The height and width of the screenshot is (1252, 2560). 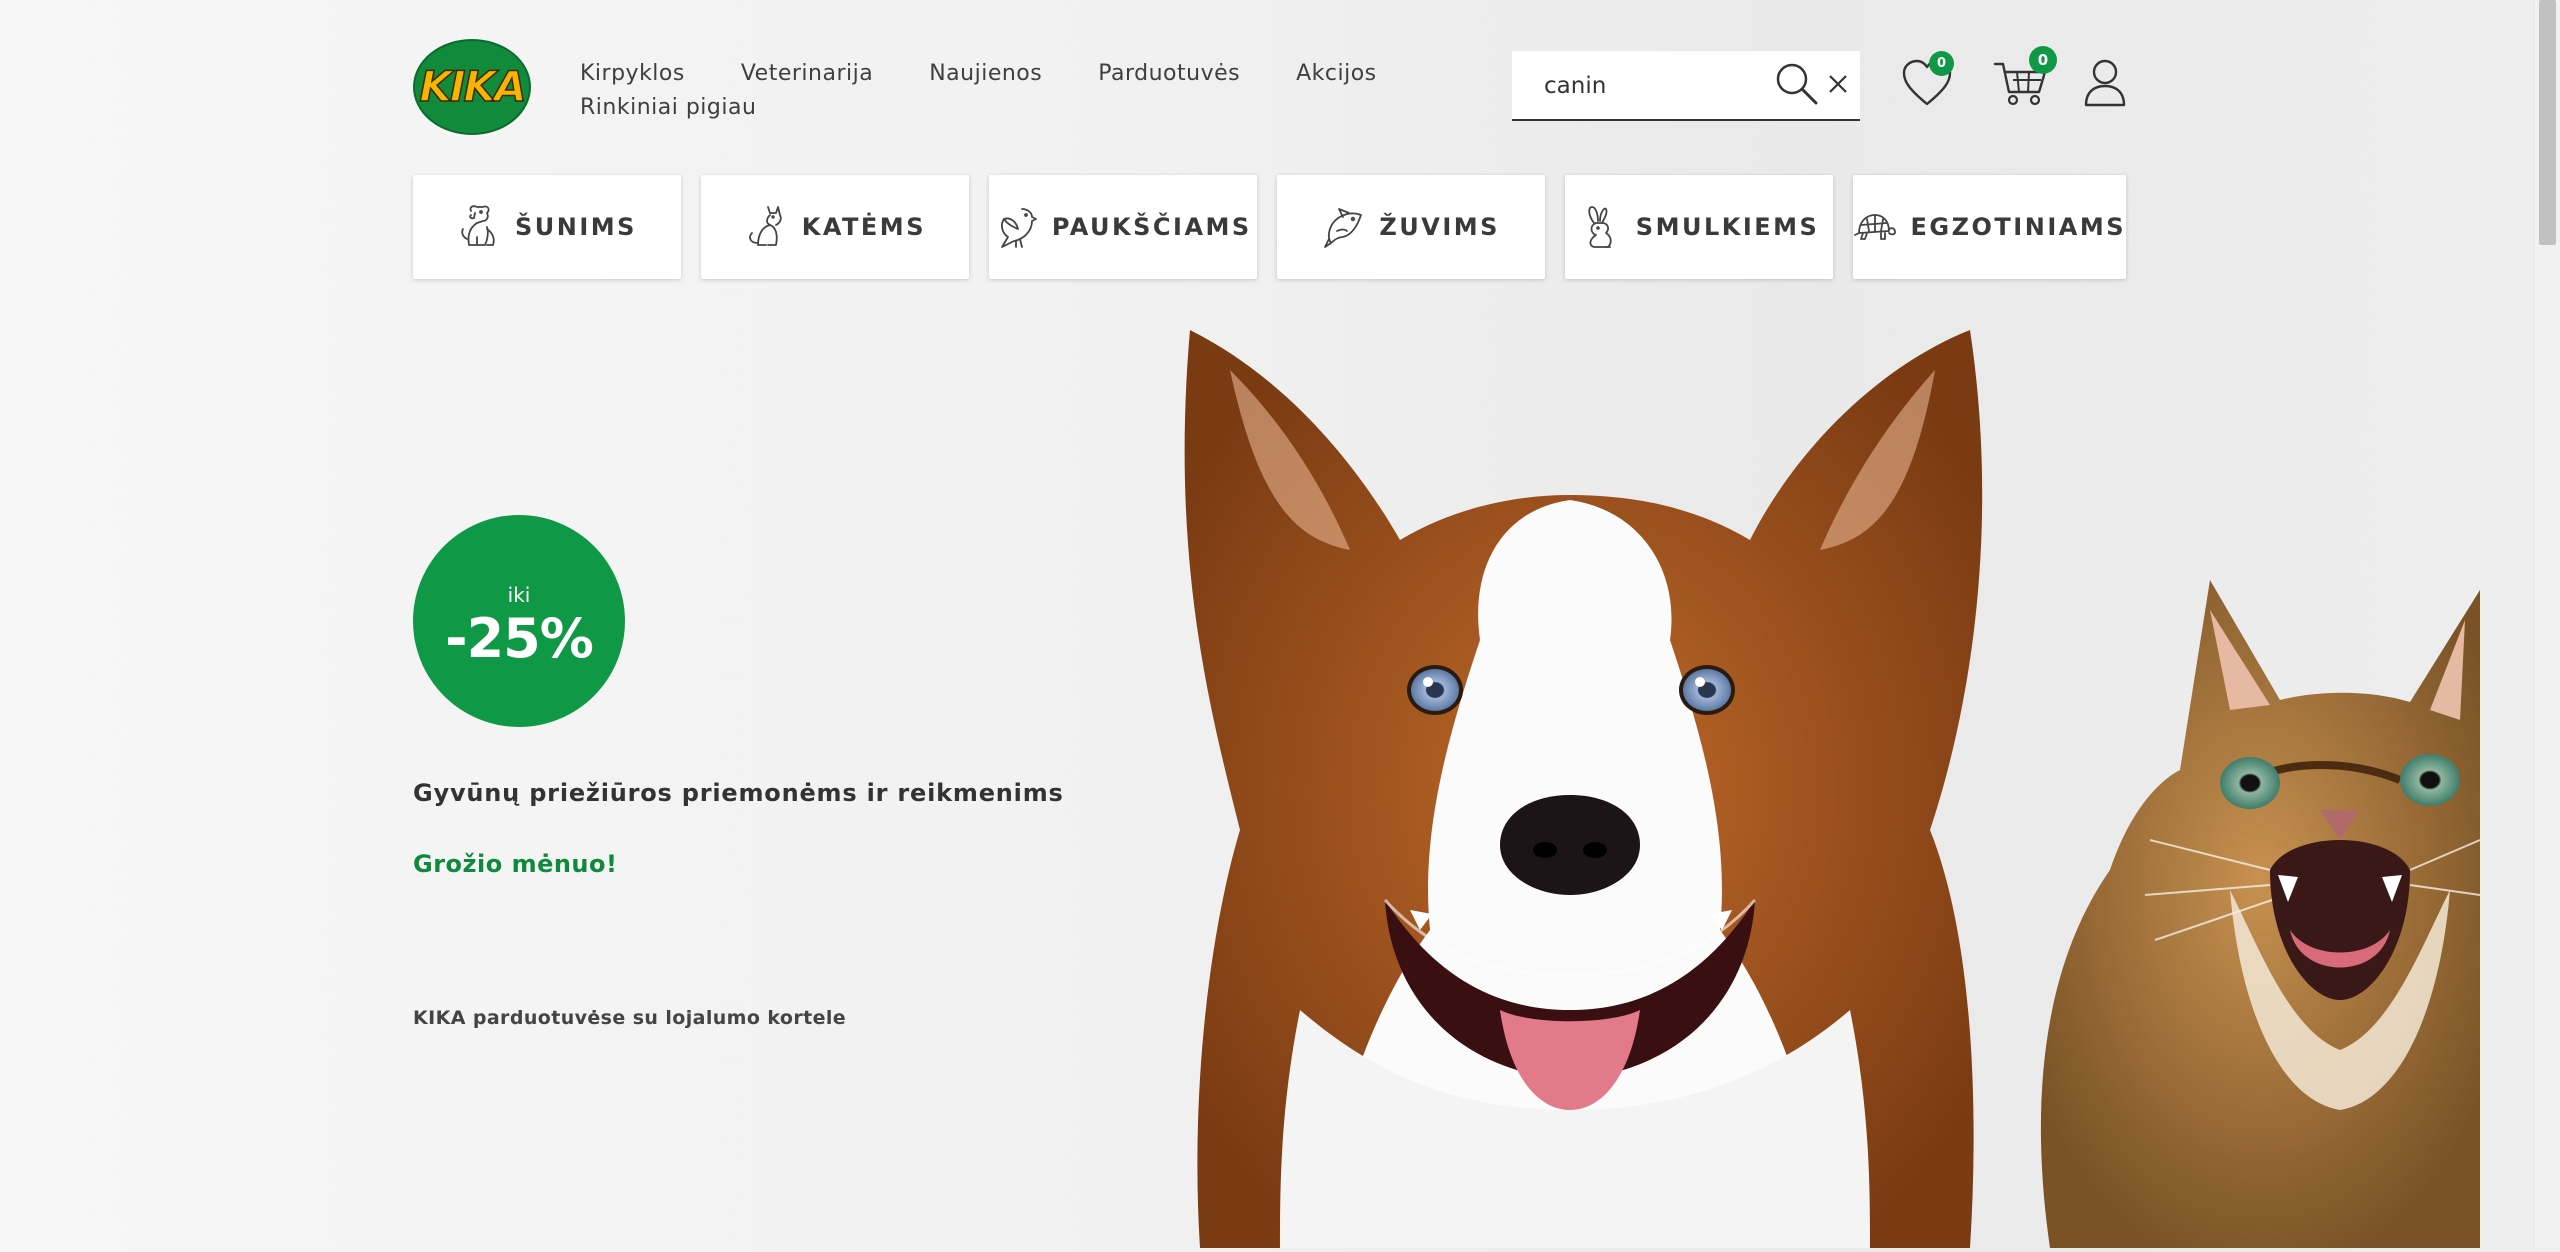 What do you see at coordinates (1336, 73) in the screenshot?
I see `nav-link-akcijos: Akcijos` at bounding box center [1336, 73].